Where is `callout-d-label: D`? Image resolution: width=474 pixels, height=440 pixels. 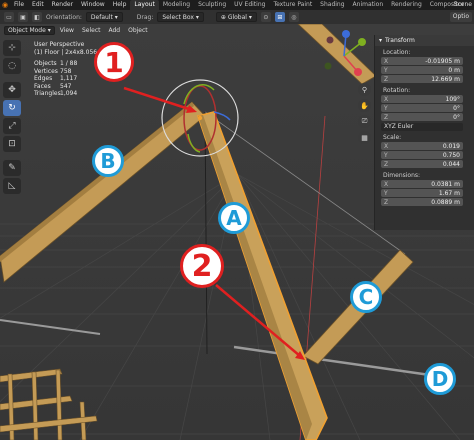
callout-d-label: D is located at coordinates (440, 379).